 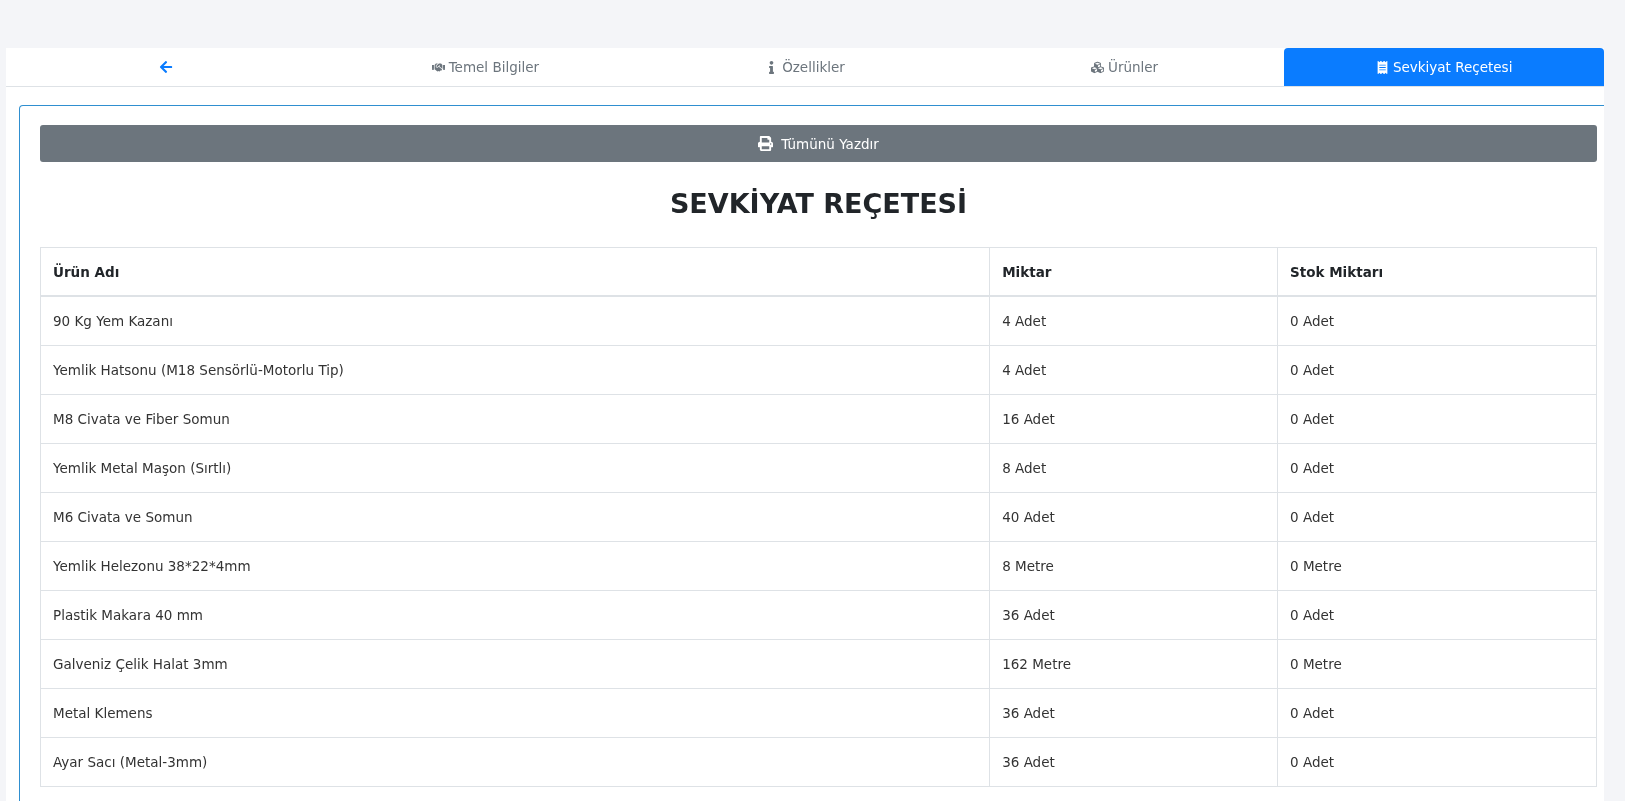 What do you see at coordinates (1133, 419) in the screenshot?
I see `table-cell: 16 Adet` at bounding box center [1133, 419].